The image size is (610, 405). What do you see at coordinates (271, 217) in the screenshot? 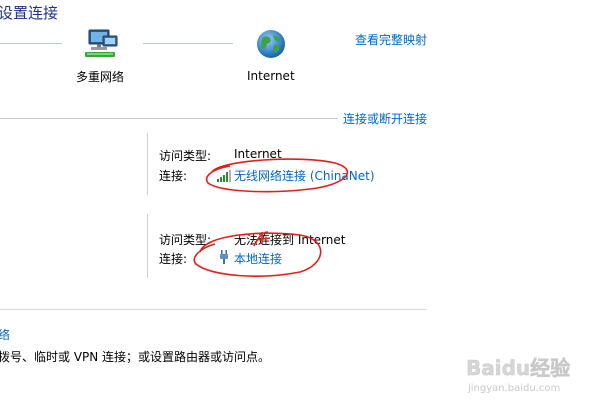
I see `red-annotation-marks` at bounding box center [271, 217].